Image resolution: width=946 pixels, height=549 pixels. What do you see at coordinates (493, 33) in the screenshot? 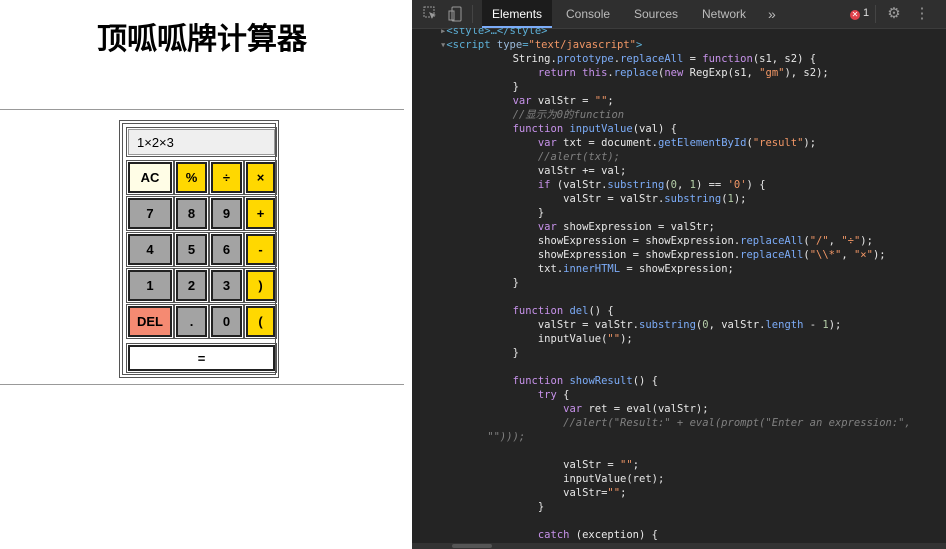
I see `code-line: ▸<style>…</style>` at bounding box center [493, 33].